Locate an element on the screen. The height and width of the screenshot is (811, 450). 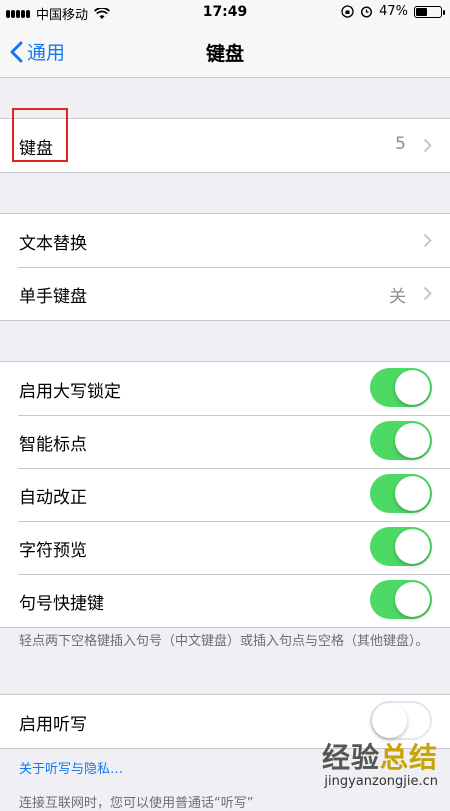
text-replacement-label: 文本替换 is located at coordinates (53, 244).